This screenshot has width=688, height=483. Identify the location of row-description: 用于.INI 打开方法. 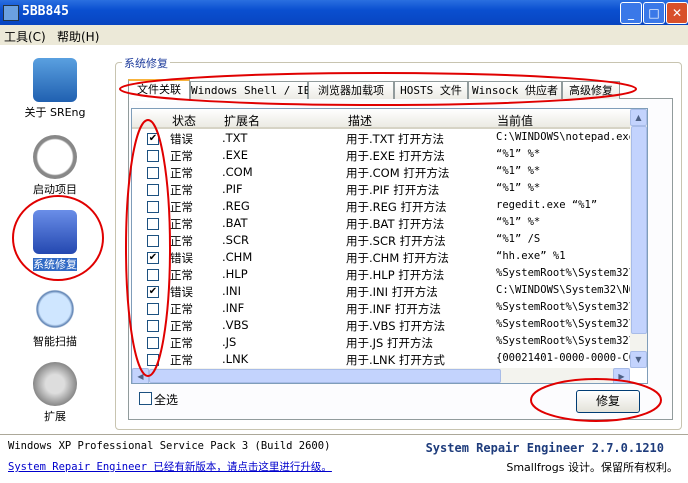
(392, 292).